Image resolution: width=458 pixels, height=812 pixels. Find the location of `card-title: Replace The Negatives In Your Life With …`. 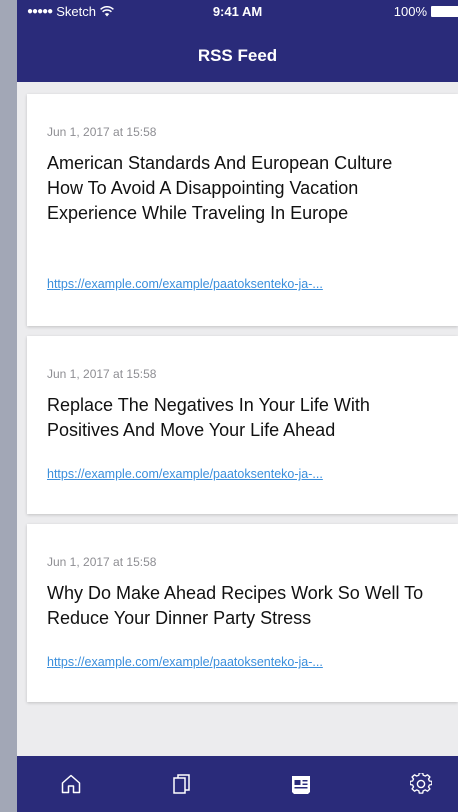

card-title: Replace The Negatives In Your Life With … is located at coordinates (237, 418).